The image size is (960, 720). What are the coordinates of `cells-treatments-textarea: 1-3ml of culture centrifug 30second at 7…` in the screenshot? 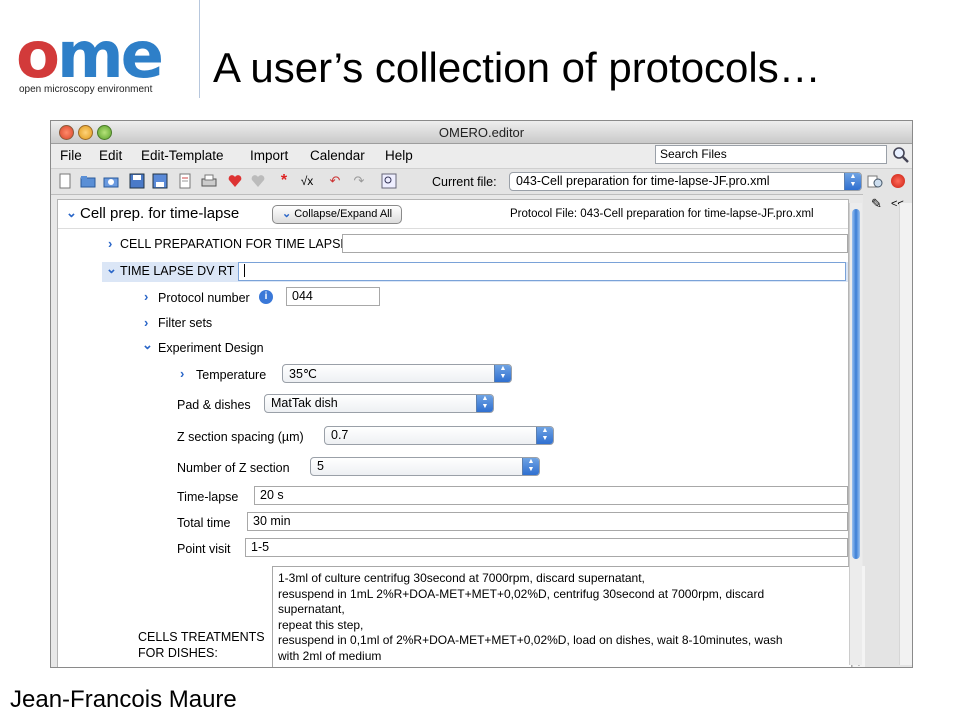 It's located at (562, 616).